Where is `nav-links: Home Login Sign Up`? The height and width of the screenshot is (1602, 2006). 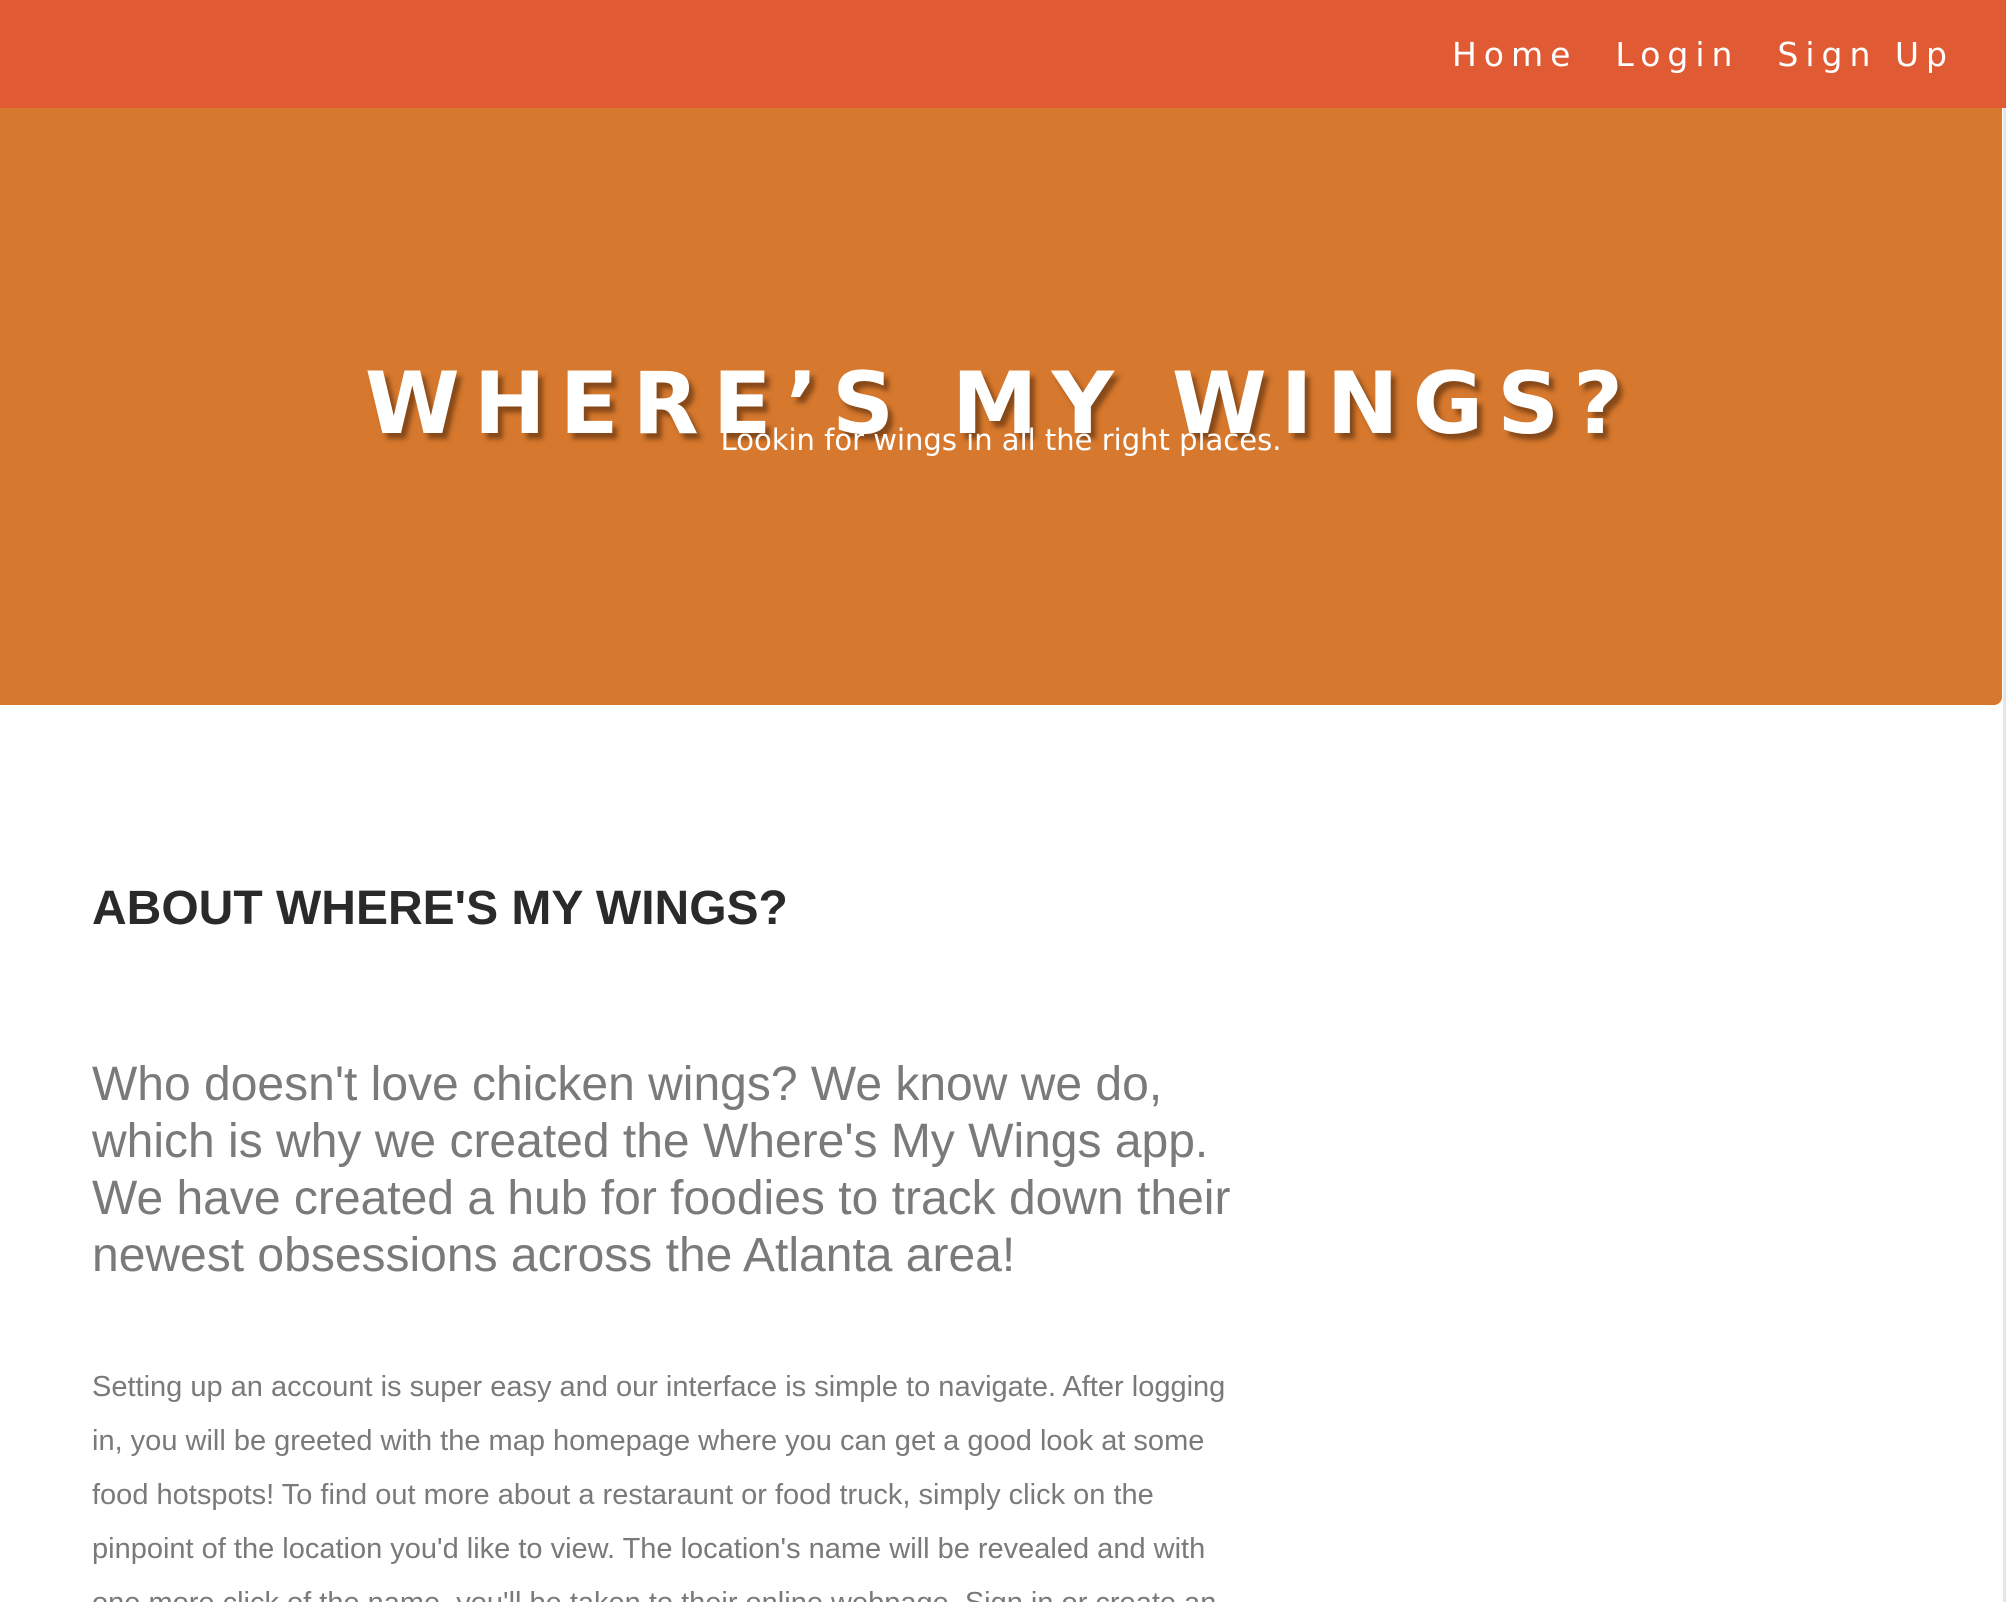
nav-links: Home Login Sign Up is located at coordinates (1703, 54).